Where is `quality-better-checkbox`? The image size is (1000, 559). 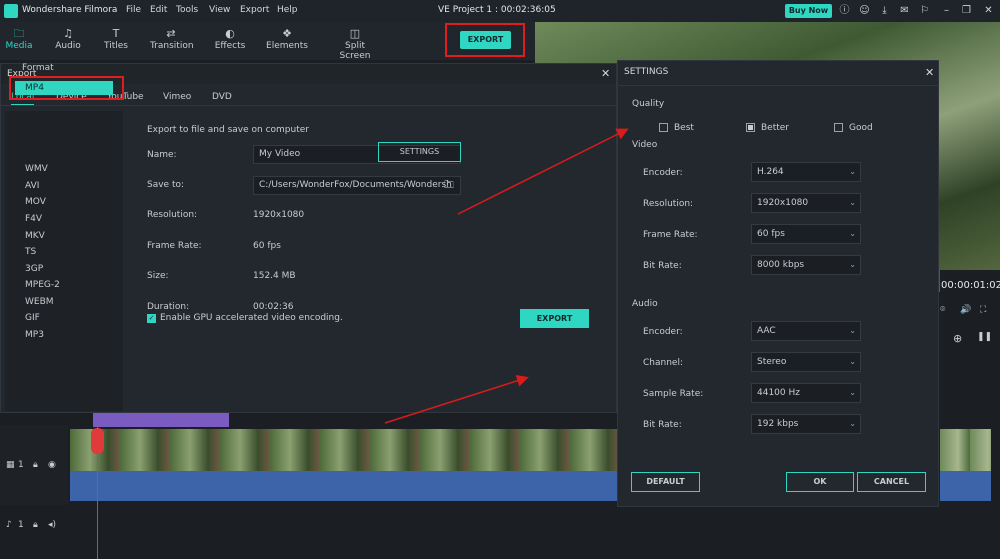 quality-better-checkbox is located at coordinates (750, 127).